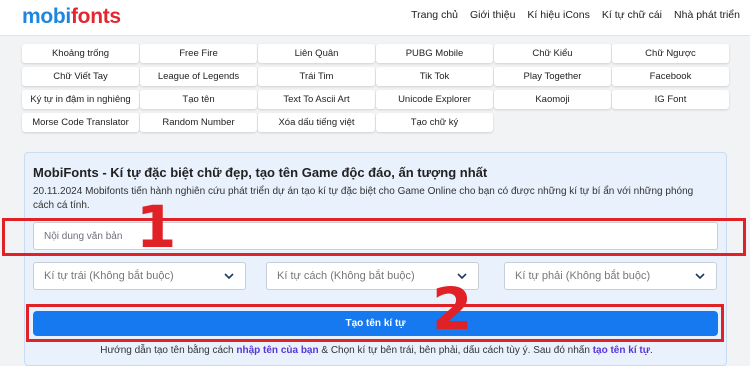 This screenshot has width=750, height=366. I want to click on site-logo: mobifonts, so click(71, 17).